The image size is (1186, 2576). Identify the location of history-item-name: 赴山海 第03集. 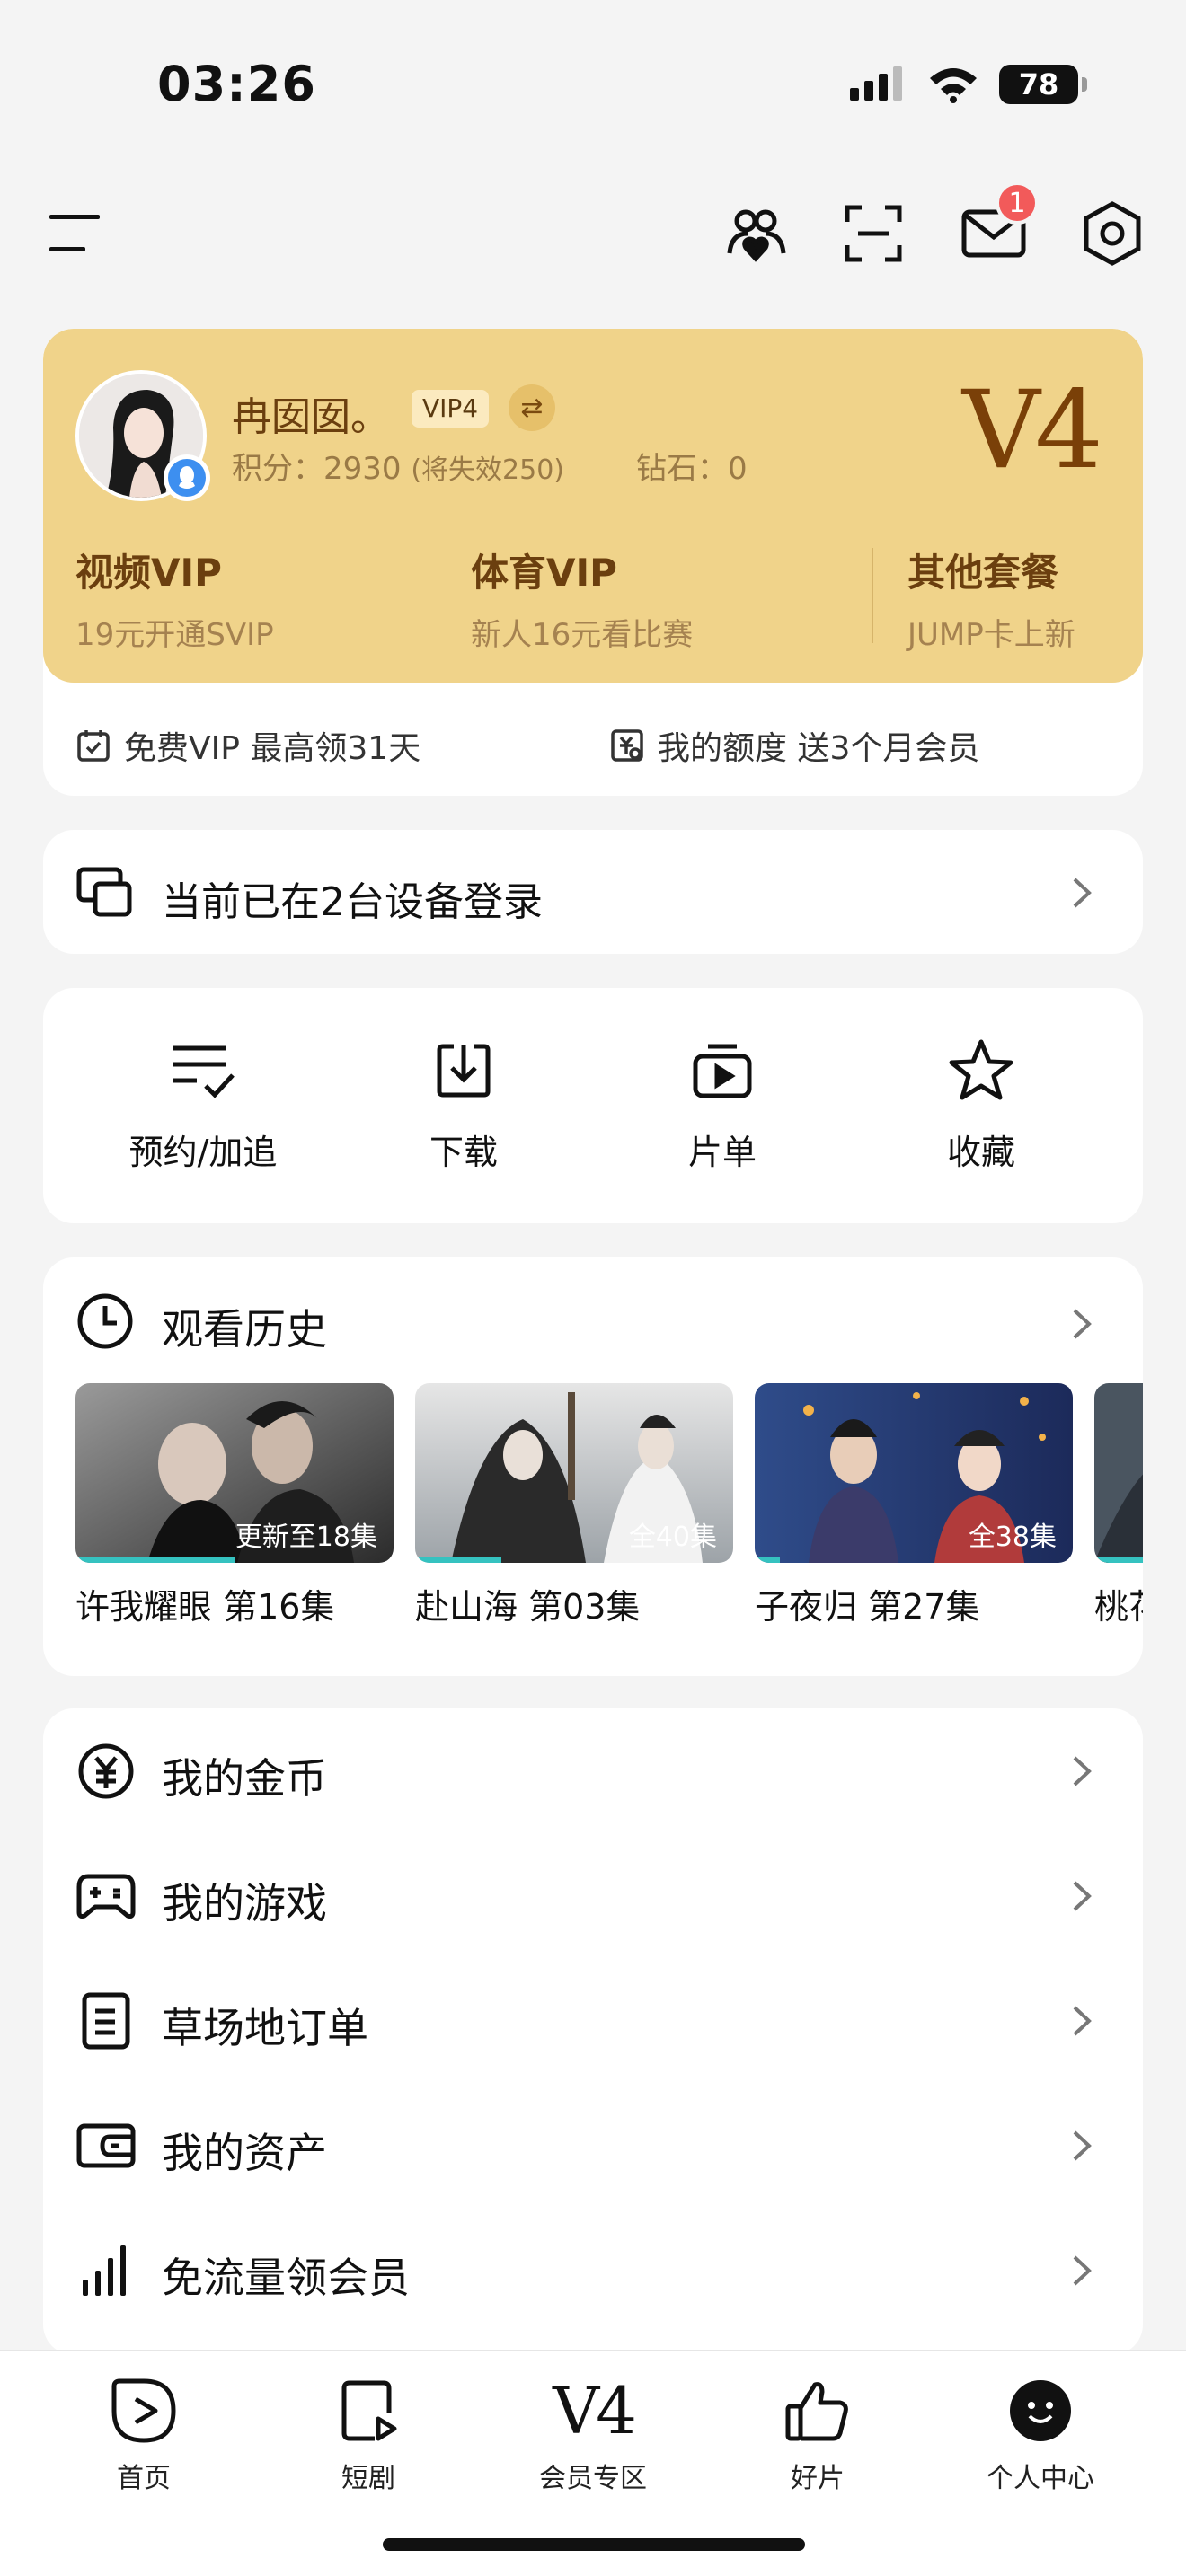
(528, 1607).